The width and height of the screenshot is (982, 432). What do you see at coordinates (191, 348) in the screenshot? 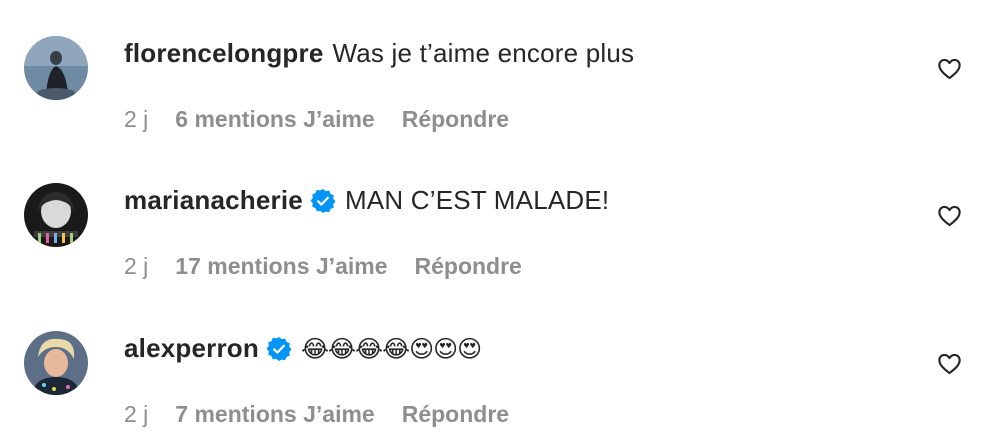
I see `username: alexperron` at bounding box center [191, 348].